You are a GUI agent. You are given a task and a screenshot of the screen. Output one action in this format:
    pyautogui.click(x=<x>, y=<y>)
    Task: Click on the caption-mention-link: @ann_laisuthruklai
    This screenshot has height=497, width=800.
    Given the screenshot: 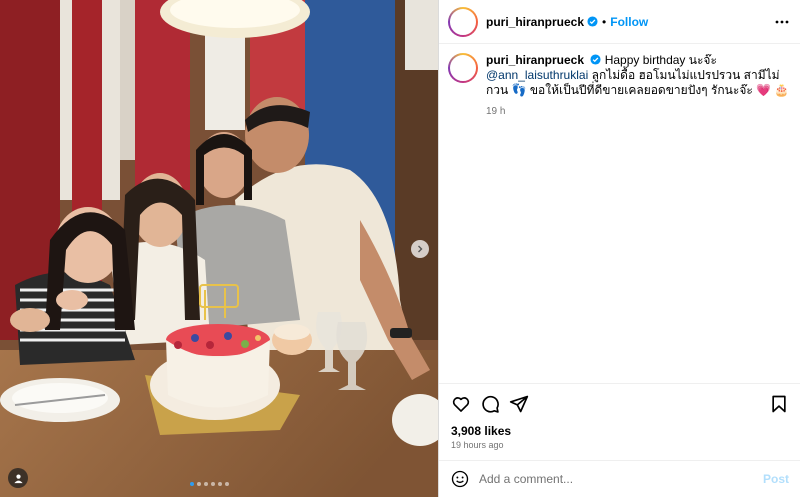 What is the action you would take?
    pyautogui.click(x=537, y=75)
    